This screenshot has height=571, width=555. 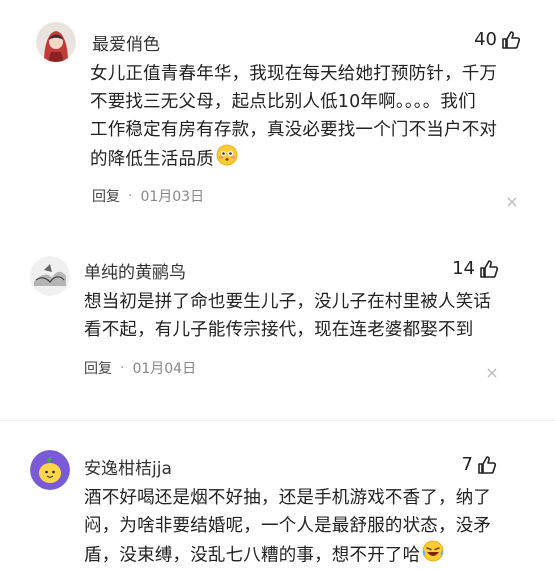 What do you see at coordinates (288, 498) in the screenshot?
I see `comment-line: 酒不好喝还是烟不好抽，还是手机游戏不香了，纳了` at bounding box center [288, 498].